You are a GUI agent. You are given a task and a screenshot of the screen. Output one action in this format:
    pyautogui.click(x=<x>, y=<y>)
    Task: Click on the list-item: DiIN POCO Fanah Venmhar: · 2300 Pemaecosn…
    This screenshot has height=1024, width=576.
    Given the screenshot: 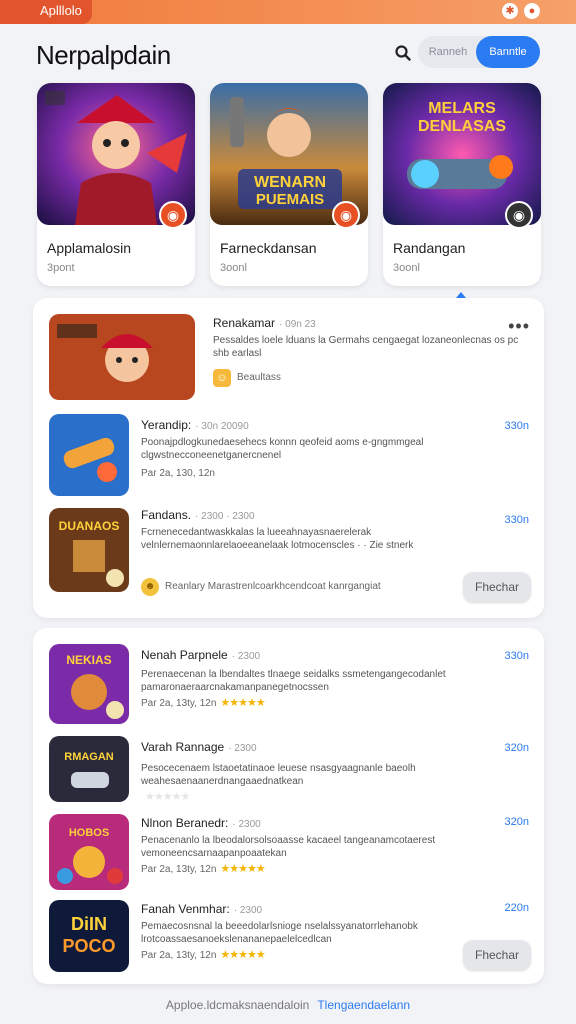 What is the action you would take?
    pyautogui.click(x=290, y=936)
    